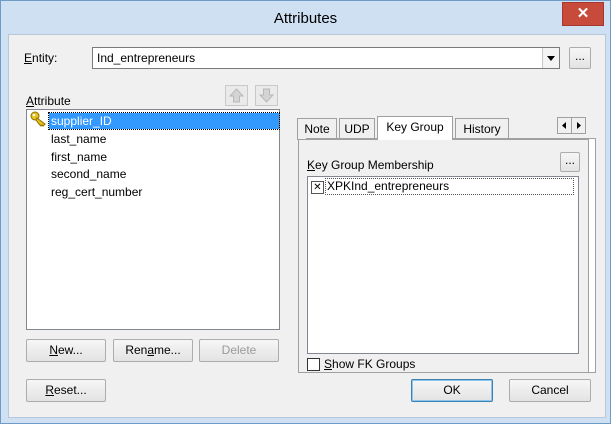 The height and width of the screenshot is (424, 611). What do you see at coordinates (452, 390) in the screenshot?
I see `ok-button: OK` at bounding box center [452, 390].